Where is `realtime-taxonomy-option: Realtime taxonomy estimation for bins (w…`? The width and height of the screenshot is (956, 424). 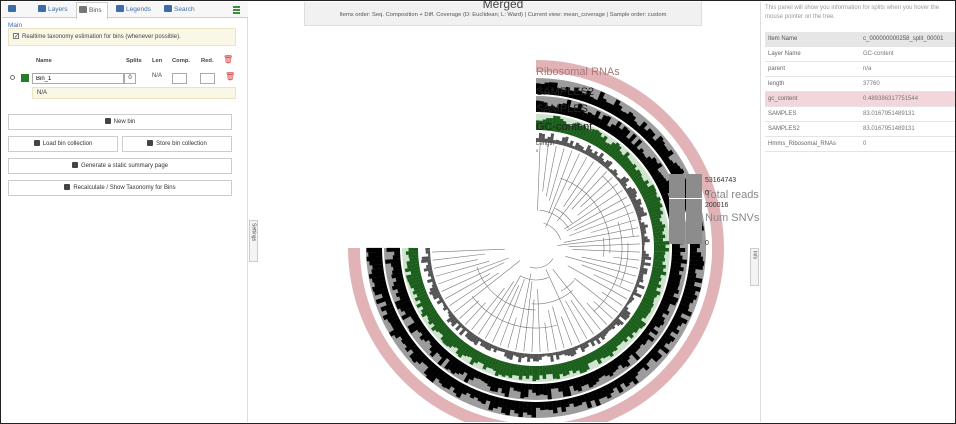 realtime-taxonomy-option: Realtime taxonomy estimation for bins (w… is located at coordinates (122, 37).